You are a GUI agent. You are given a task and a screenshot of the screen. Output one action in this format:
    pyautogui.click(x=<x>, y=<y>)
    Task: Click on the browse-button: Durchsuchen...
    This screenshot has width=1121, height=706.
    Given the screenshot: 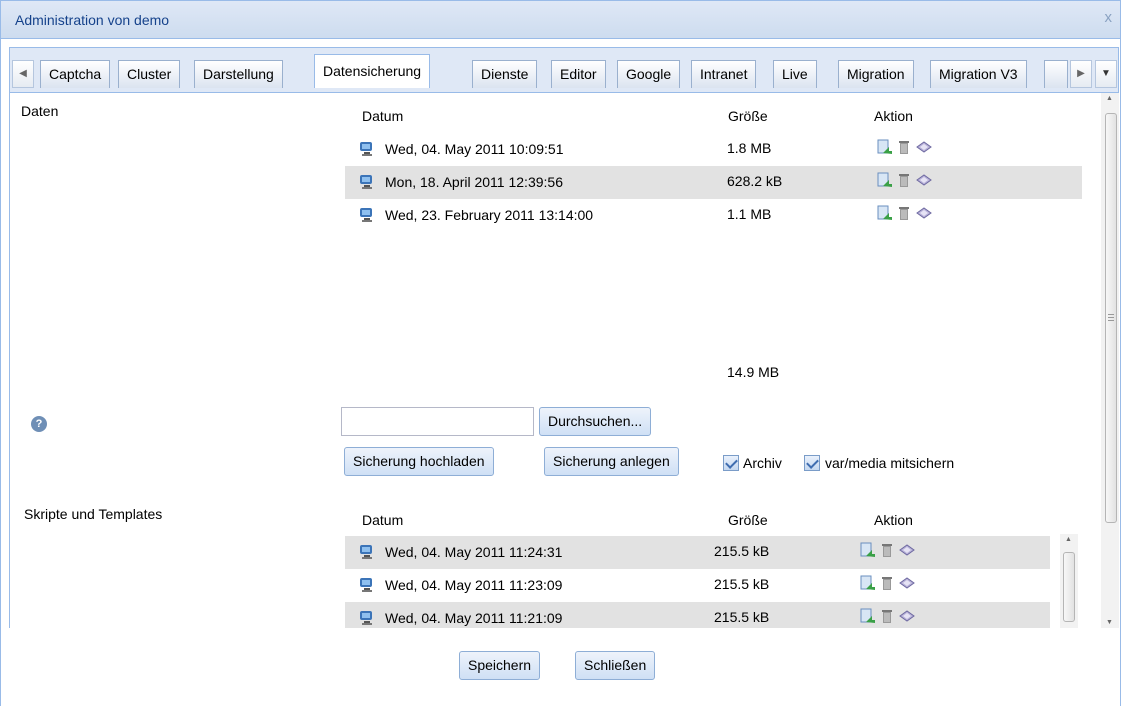 What is the action you would take?
    pyautogui.click(x=595, y=421)
    